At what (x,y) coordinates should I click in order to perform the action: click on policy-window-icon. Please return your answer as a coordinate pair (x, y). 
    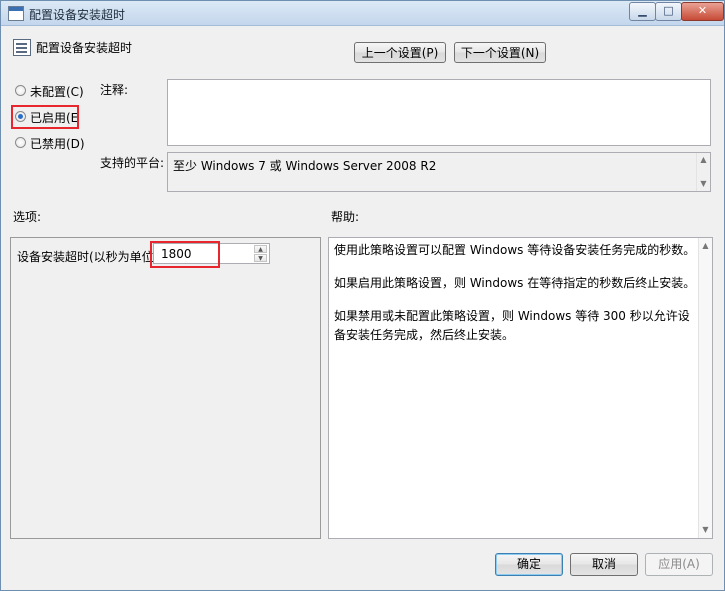
    Looking at the image, I should click on (16, 13).